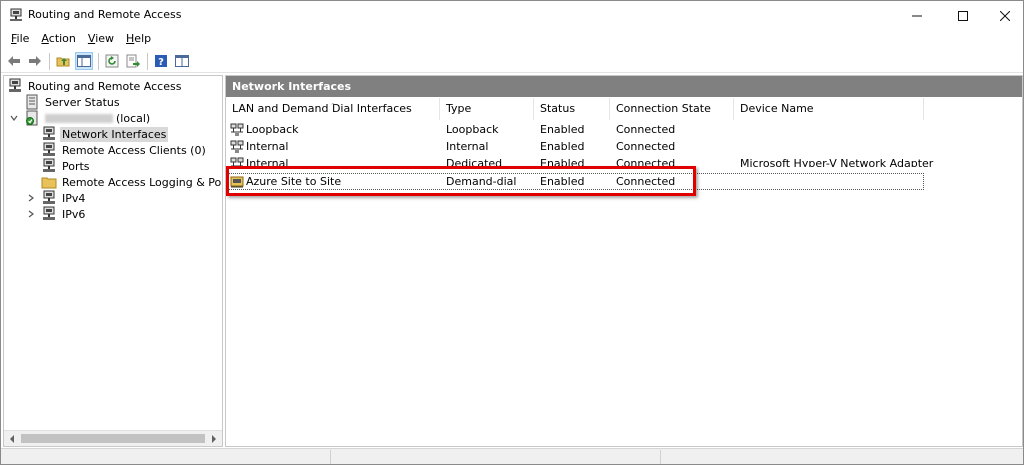  I want to click on back-arrow-icon, so click(14, 61).